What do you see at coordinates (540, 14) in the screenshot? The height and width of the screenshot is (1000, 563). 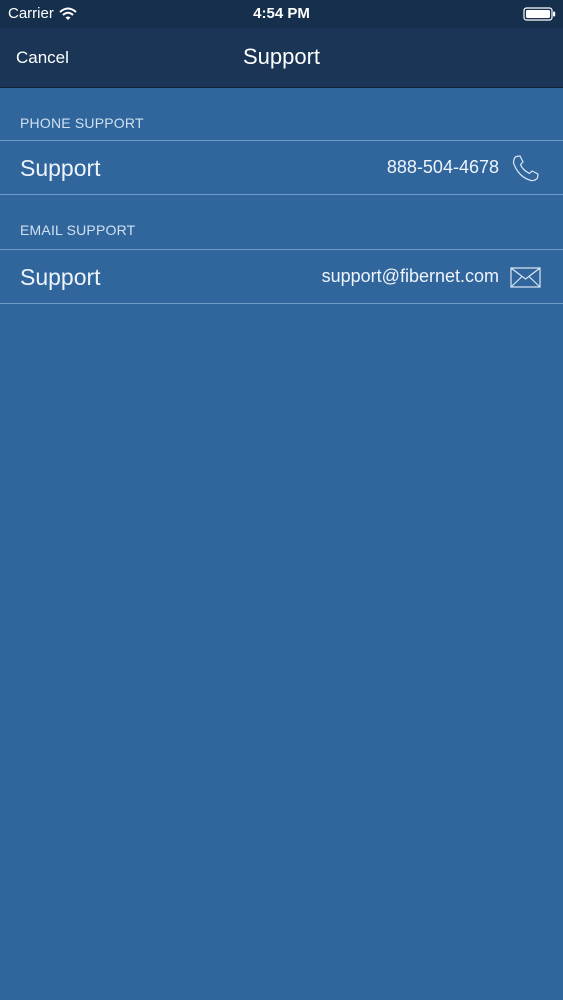 I see `battery-icon` at bounding box center [540, 14].